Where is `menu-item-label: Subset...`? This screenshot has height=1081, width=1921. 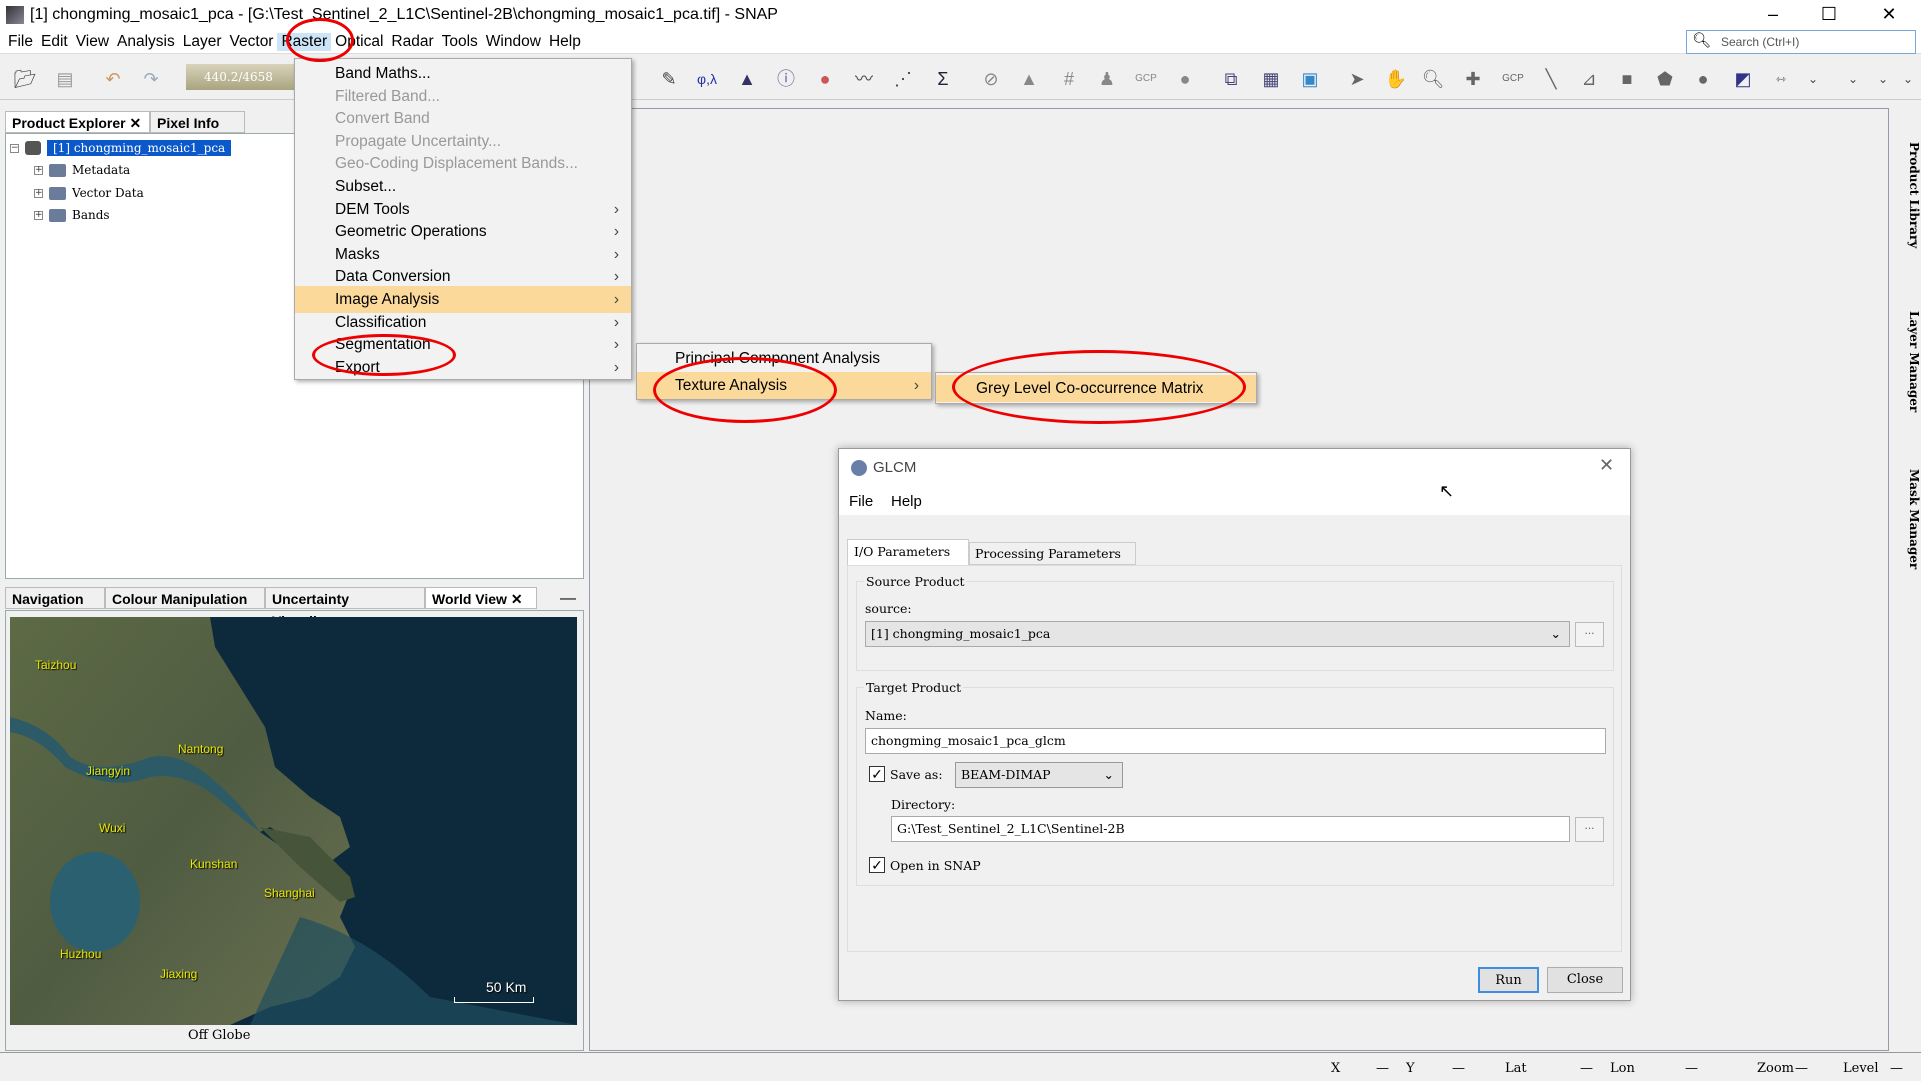
menu-item-label: Subset... is located at coordinates (366, 186).